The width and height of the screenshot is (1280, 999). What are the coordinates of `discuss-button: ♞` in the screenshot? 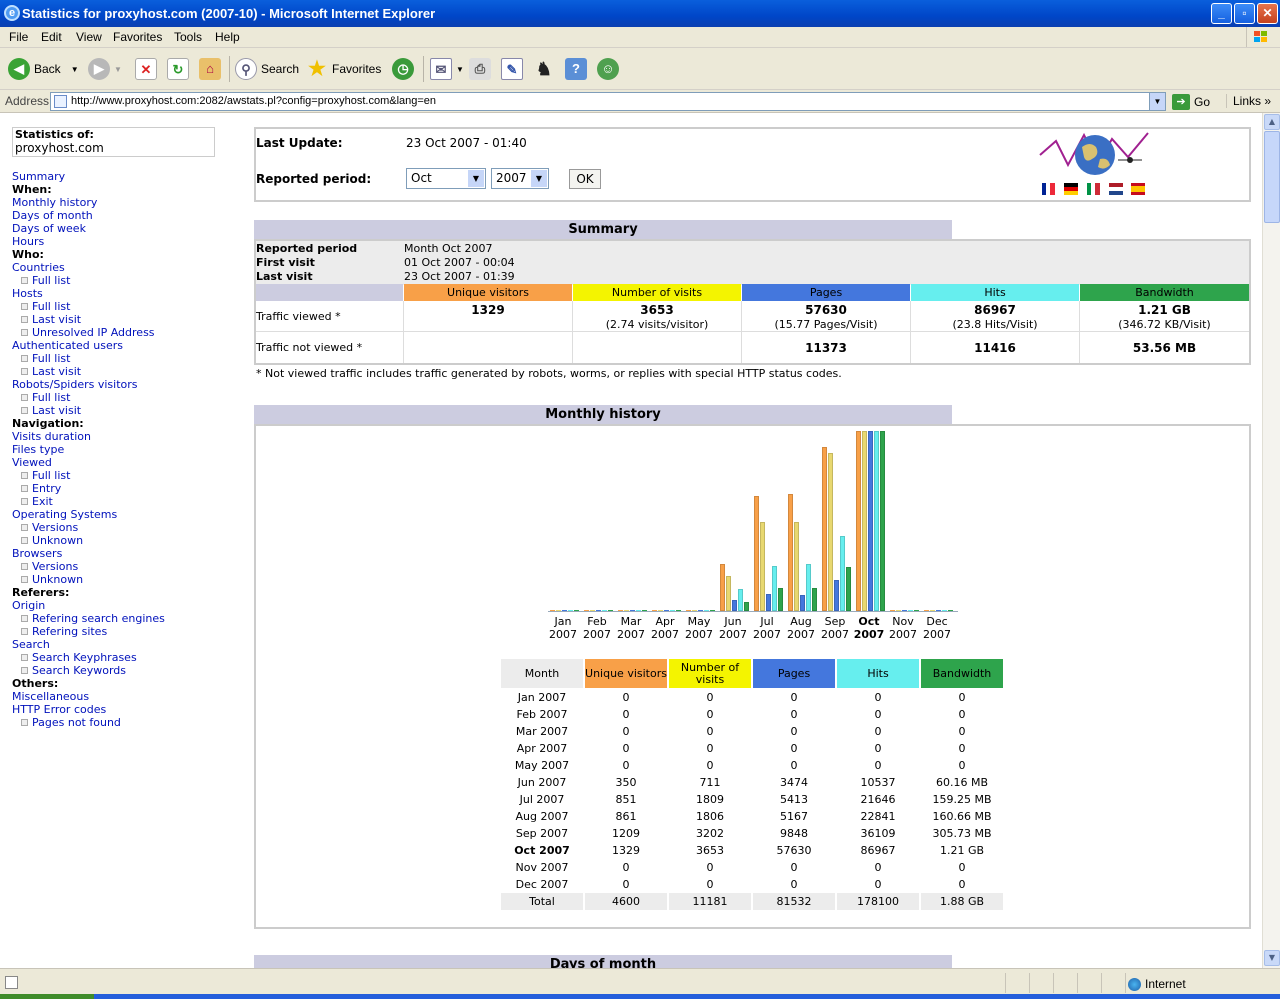 It's located at (544, 69).